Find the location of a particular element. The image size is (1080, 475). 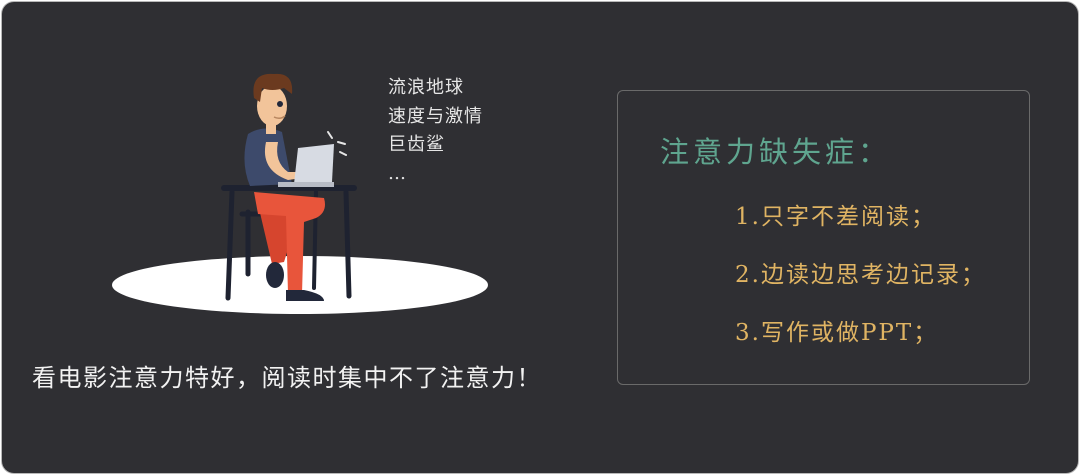

laptop-screen is located at coordinates (314, 164).